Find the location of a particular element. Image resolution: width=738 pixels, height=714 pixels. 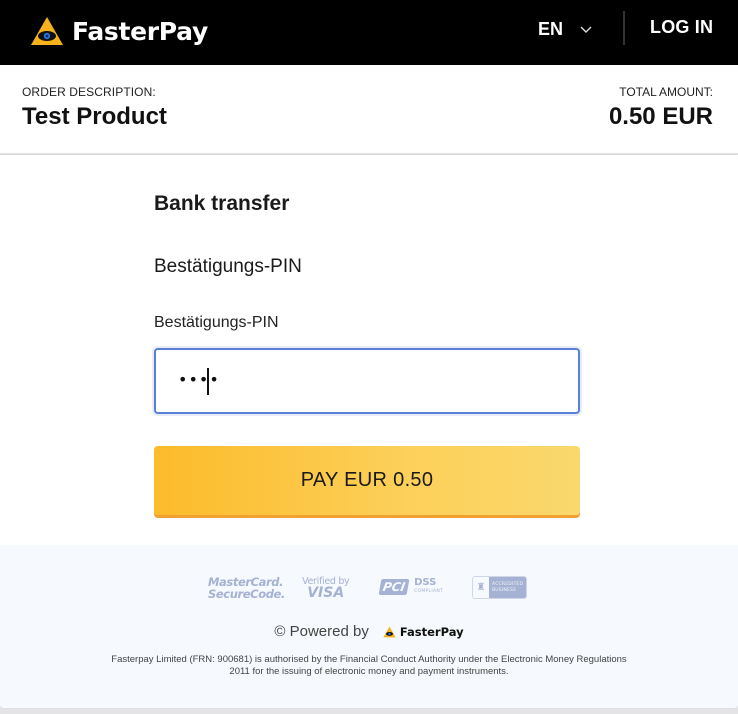

powered-by-logo: FasterPay is located at coordinates (423, 632).